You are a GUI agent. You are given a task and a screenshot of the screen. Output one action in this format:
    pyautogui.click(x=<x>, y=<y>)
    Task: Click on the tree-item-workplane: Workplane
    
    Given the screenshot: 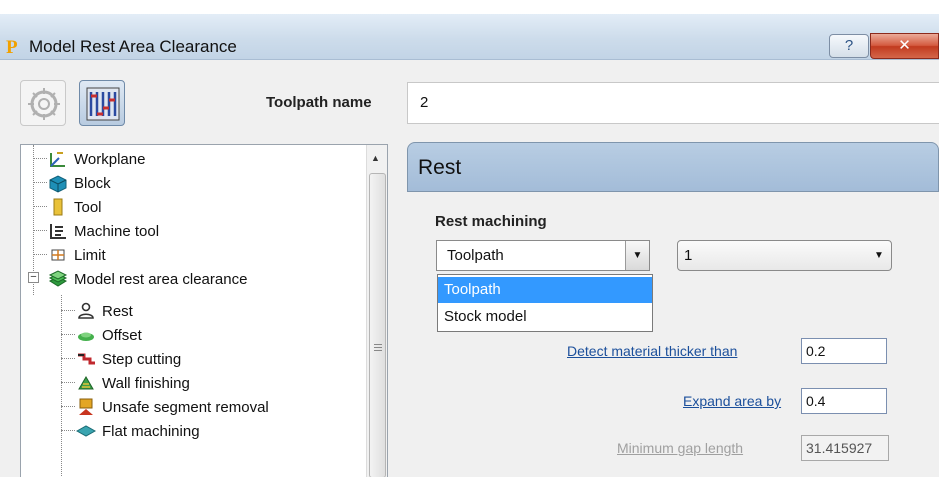 What is the action you would take?
    pyautogui.click(x=96, y=159)
    